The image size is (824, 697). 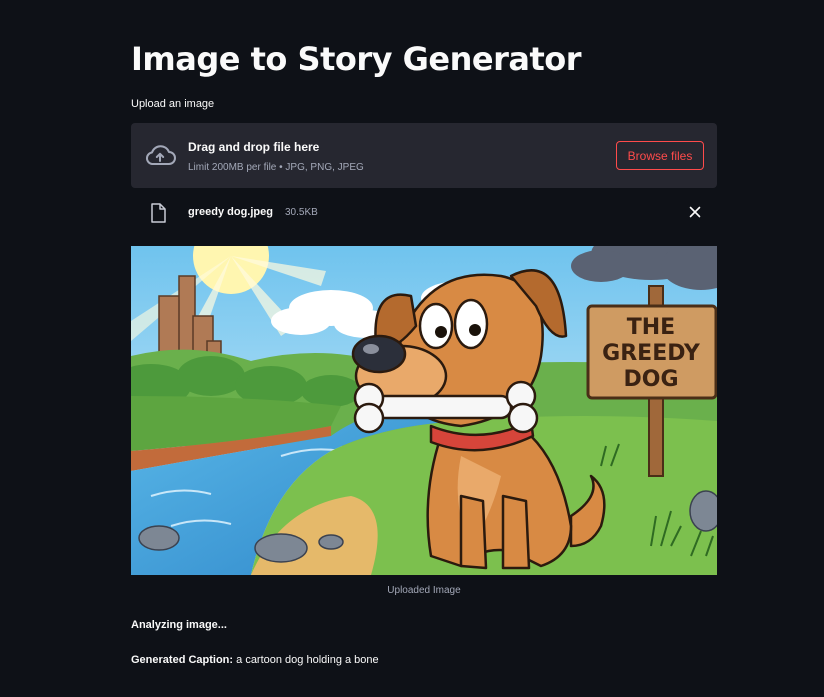 I want to click on sign-text-line2: GREEDY, so click(x=651, y=353).